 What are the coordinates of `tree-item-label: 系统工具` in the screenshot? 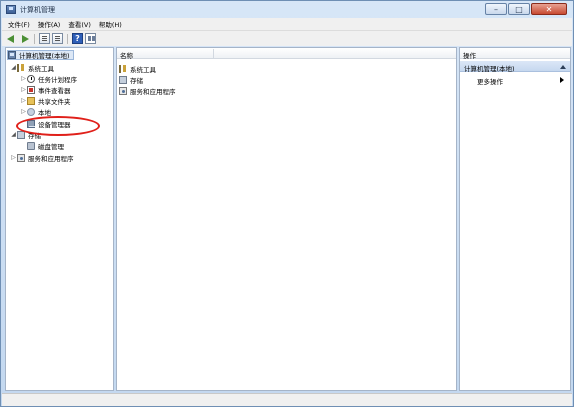 It's located at (41, 68).